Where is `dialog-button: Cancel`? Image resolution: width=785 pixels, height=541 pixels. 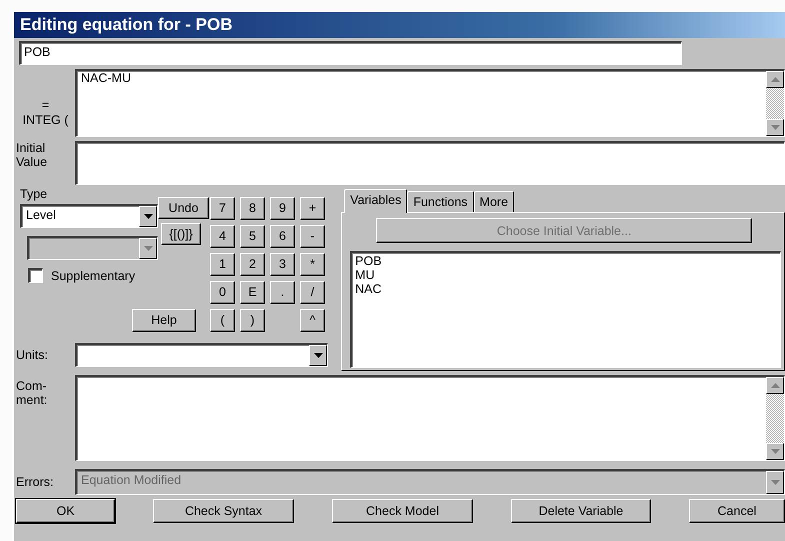
dialog-button: Cancel is located at coordinates (737, 511).